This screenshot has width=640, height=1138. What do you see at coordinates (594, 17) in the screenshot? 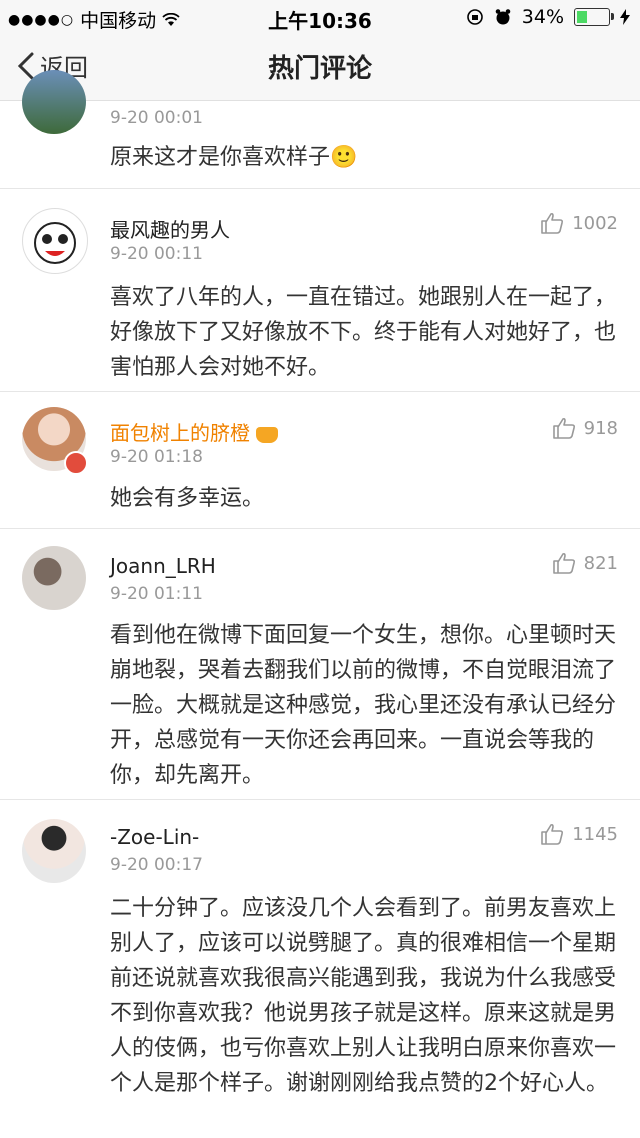
I see `battery-icon` at bounding box center [594, 17].